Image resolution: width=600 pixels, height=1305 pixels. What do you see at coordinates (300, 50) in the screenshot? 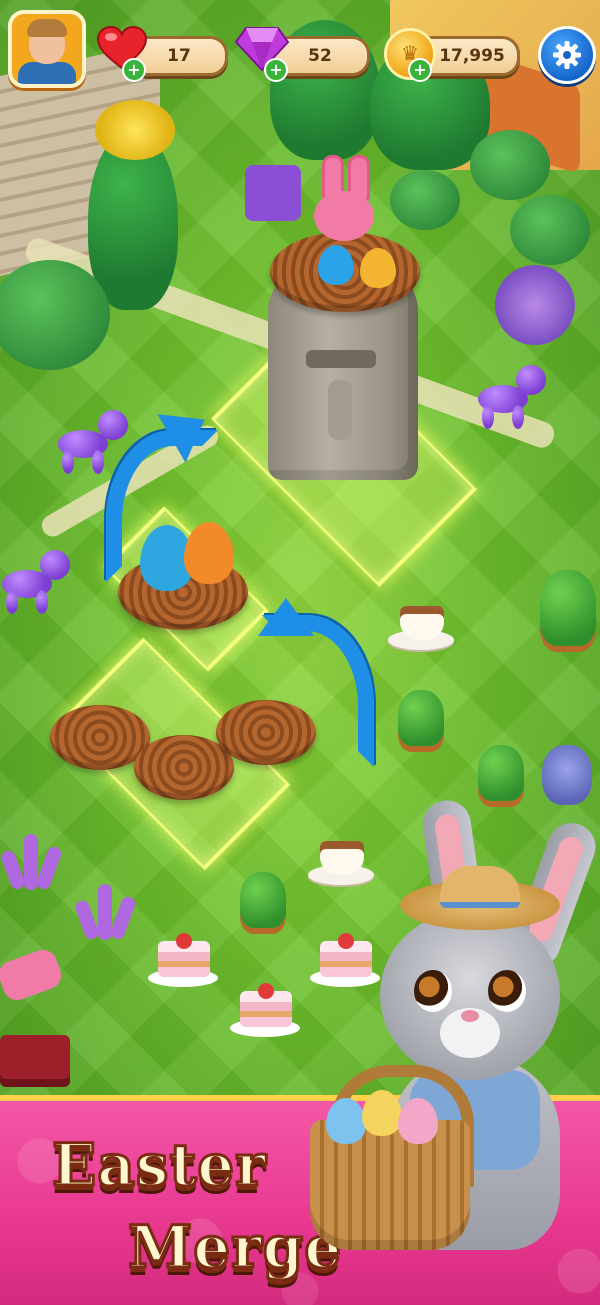
I see `top-hud: 17 + 52 + 17,995 ♛ +` at bounding box center [300, 50].